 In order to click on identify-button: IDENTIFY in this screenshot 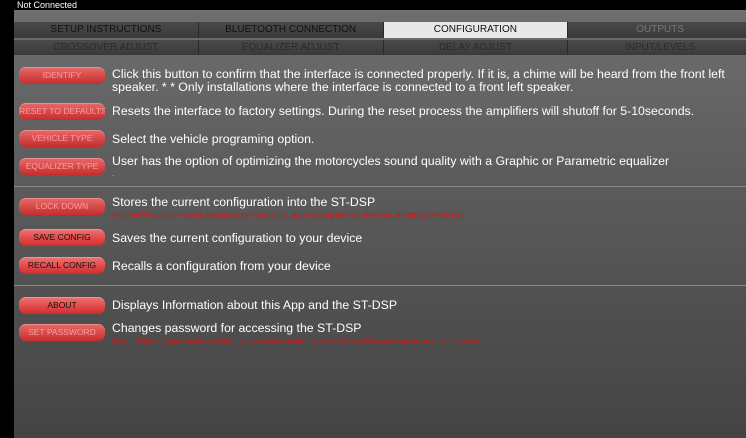, I will do `click(62, 75)`.